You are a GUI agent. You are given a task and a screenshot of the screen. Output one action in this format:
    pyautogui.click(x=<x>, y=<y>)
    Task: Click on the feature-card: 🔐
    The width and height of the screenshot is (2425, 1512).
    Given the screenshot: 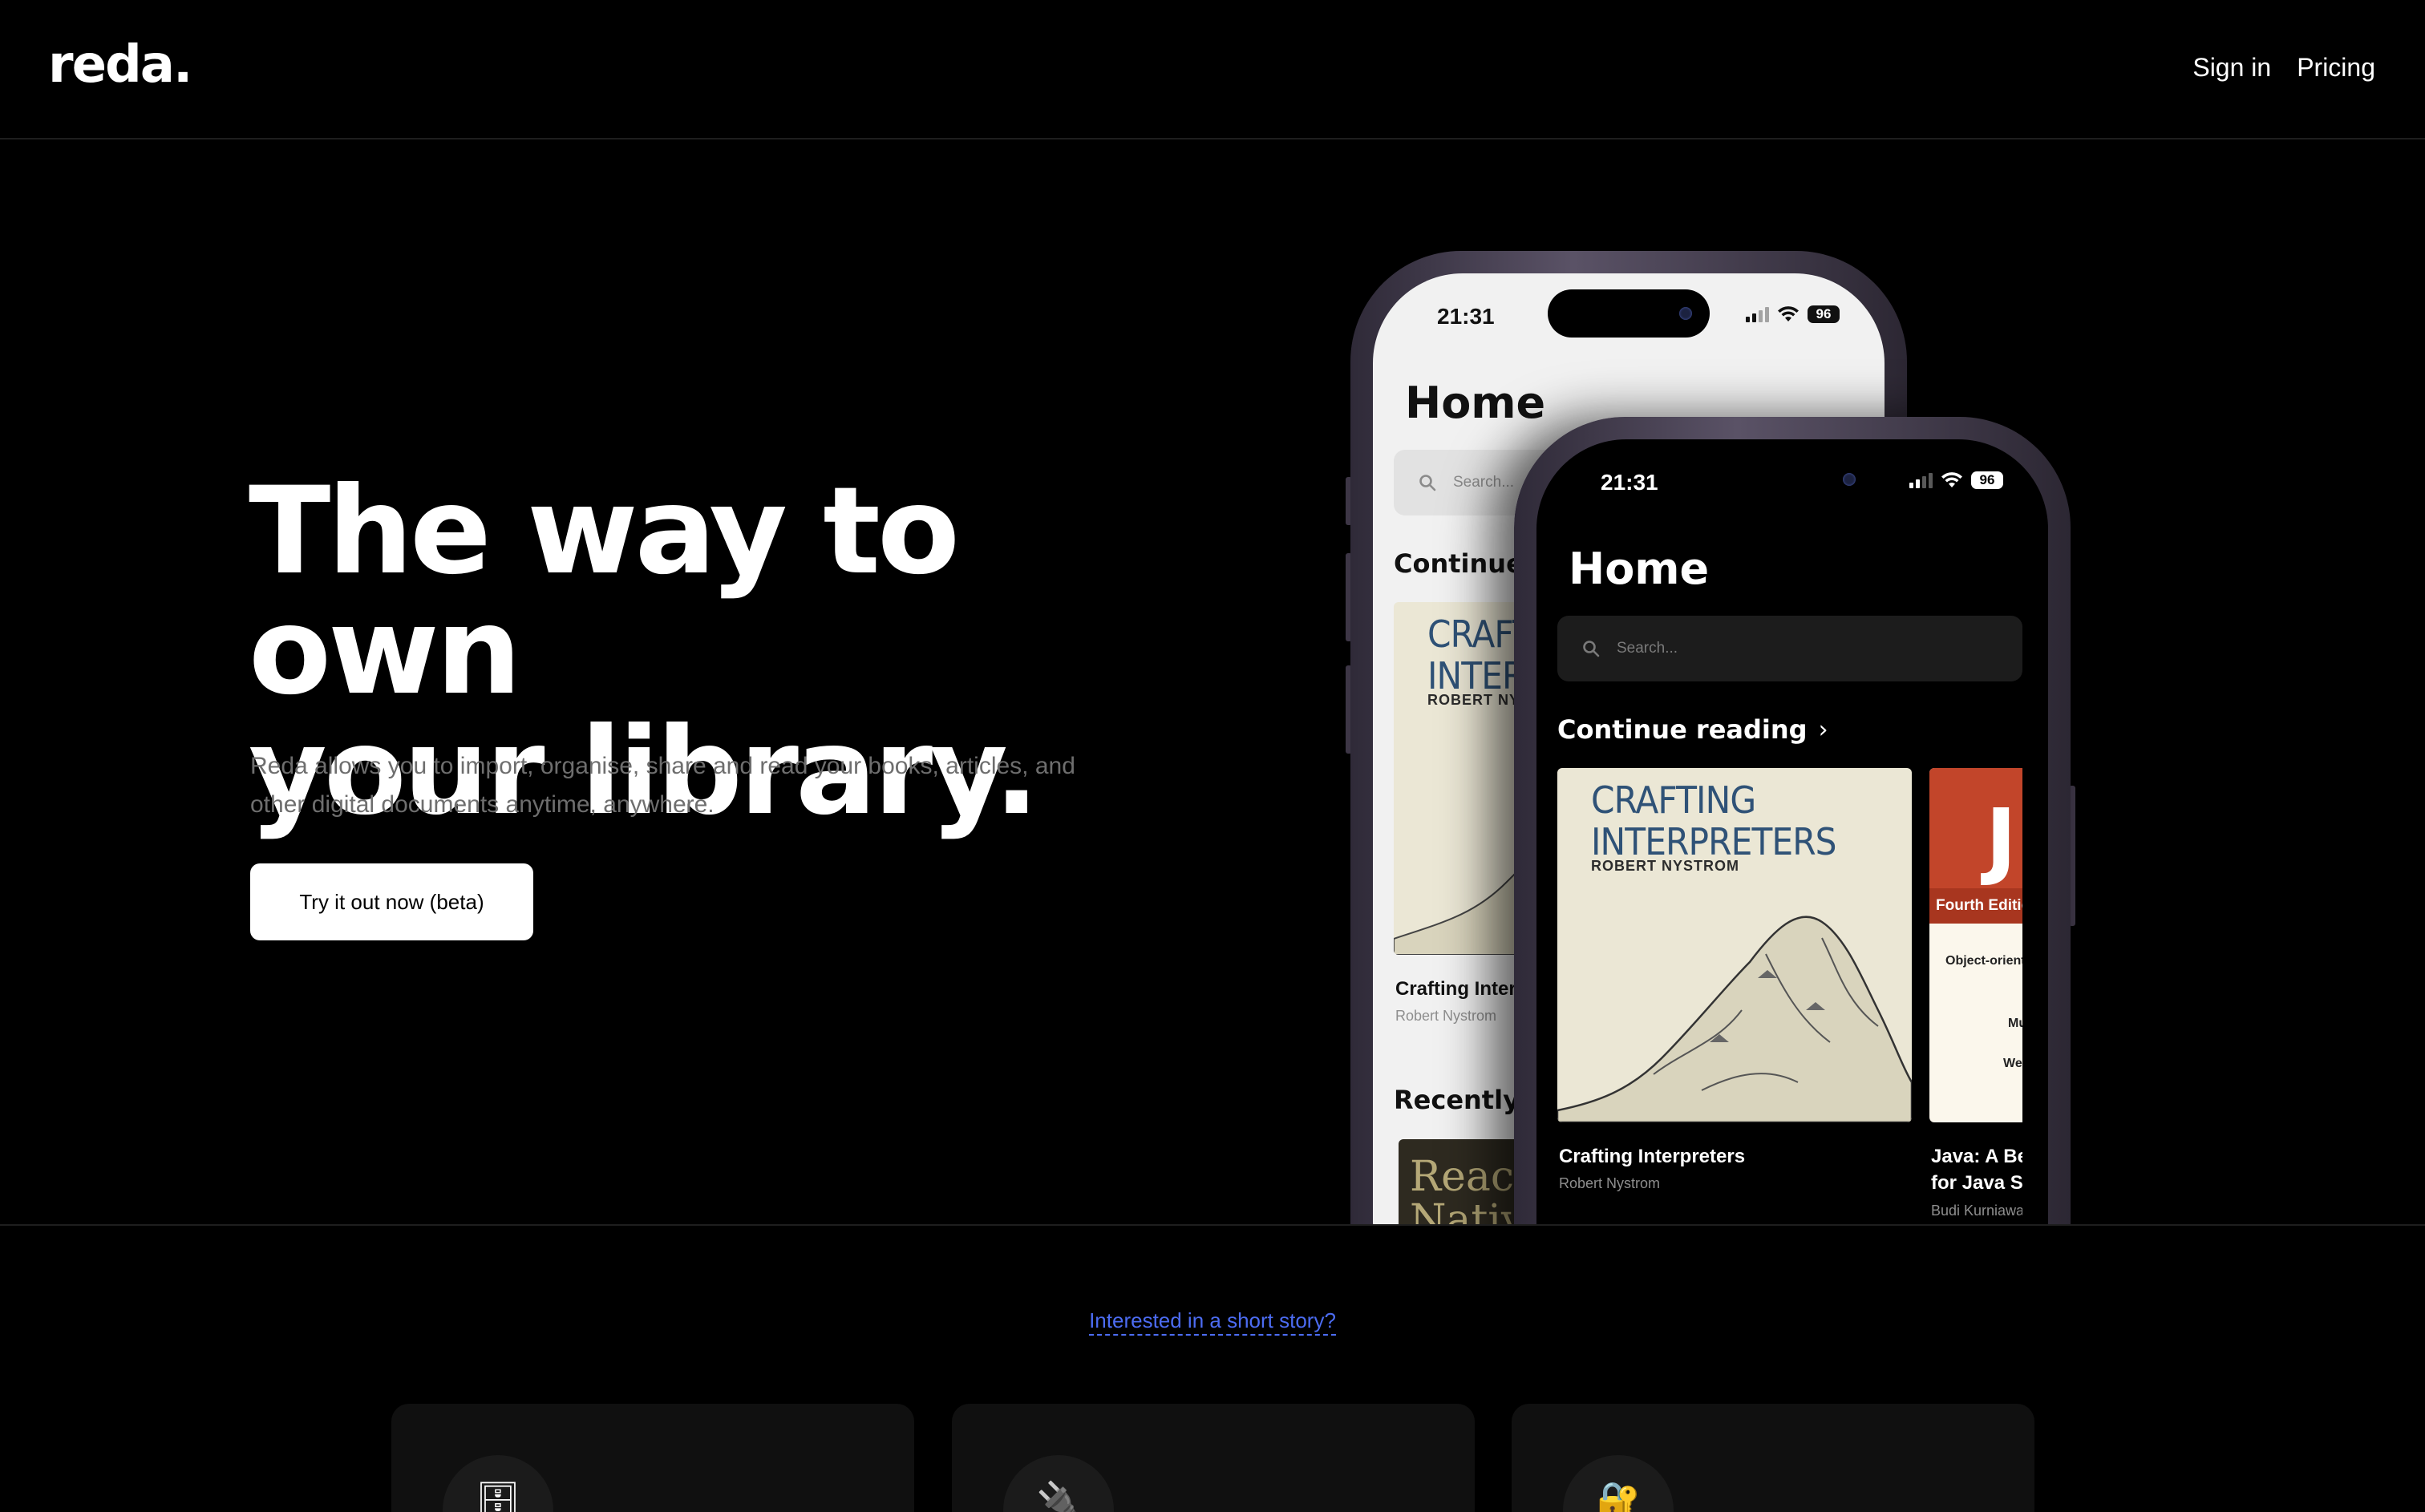 What is the action you would take?
    pyautogui.click(x=1773, y=1458)
    